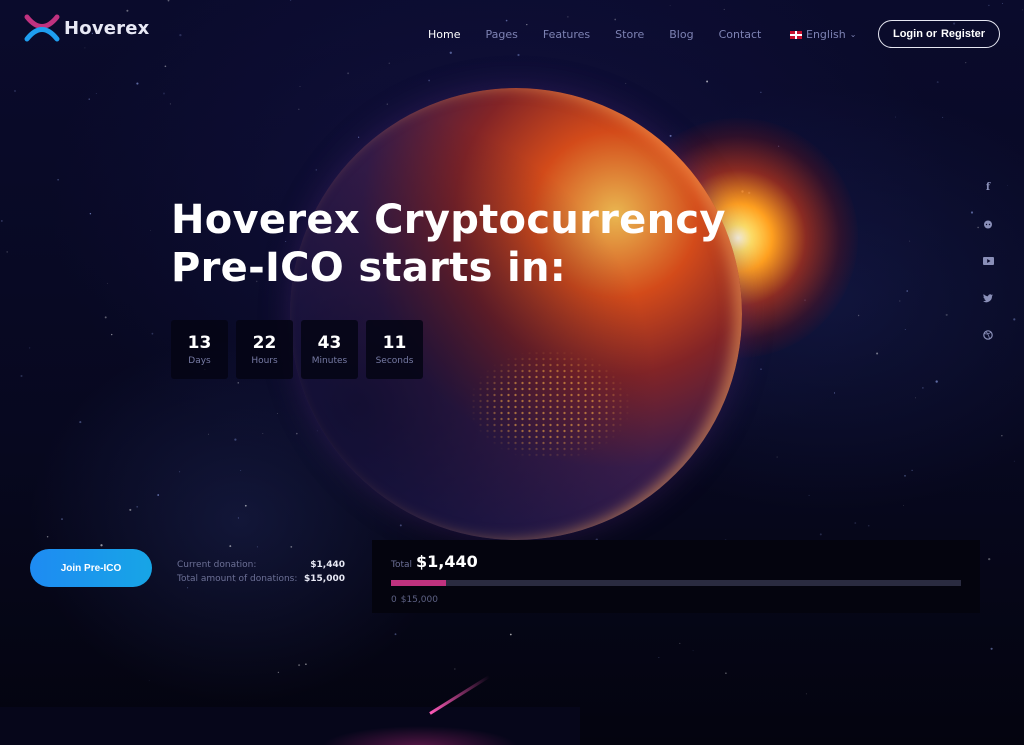 The width and height of the screenshot is (1024, 745). Describe the element at coordinates (264, 361) in the screenshot. I see `countdown-label: Hours` at that location.